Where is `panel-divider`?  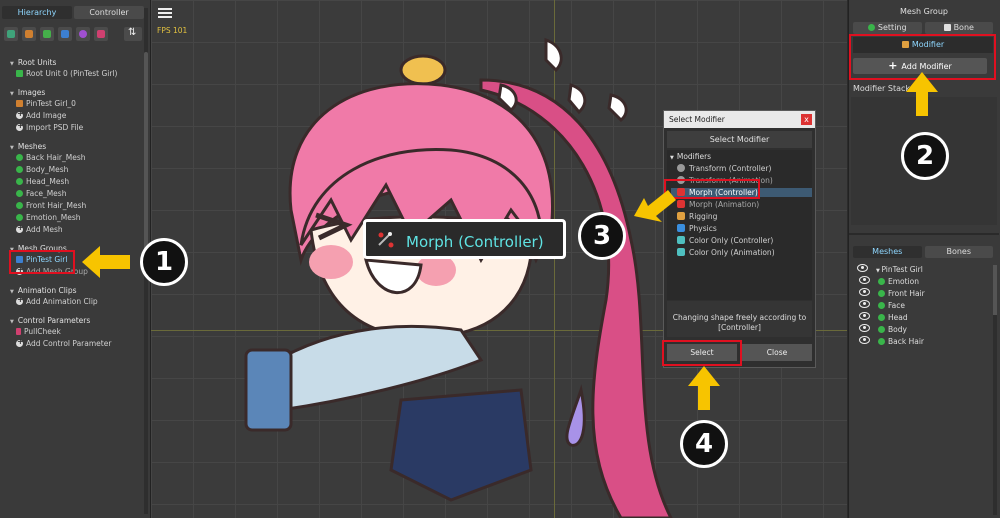
panel-divider is located at coordinates (924, 234).